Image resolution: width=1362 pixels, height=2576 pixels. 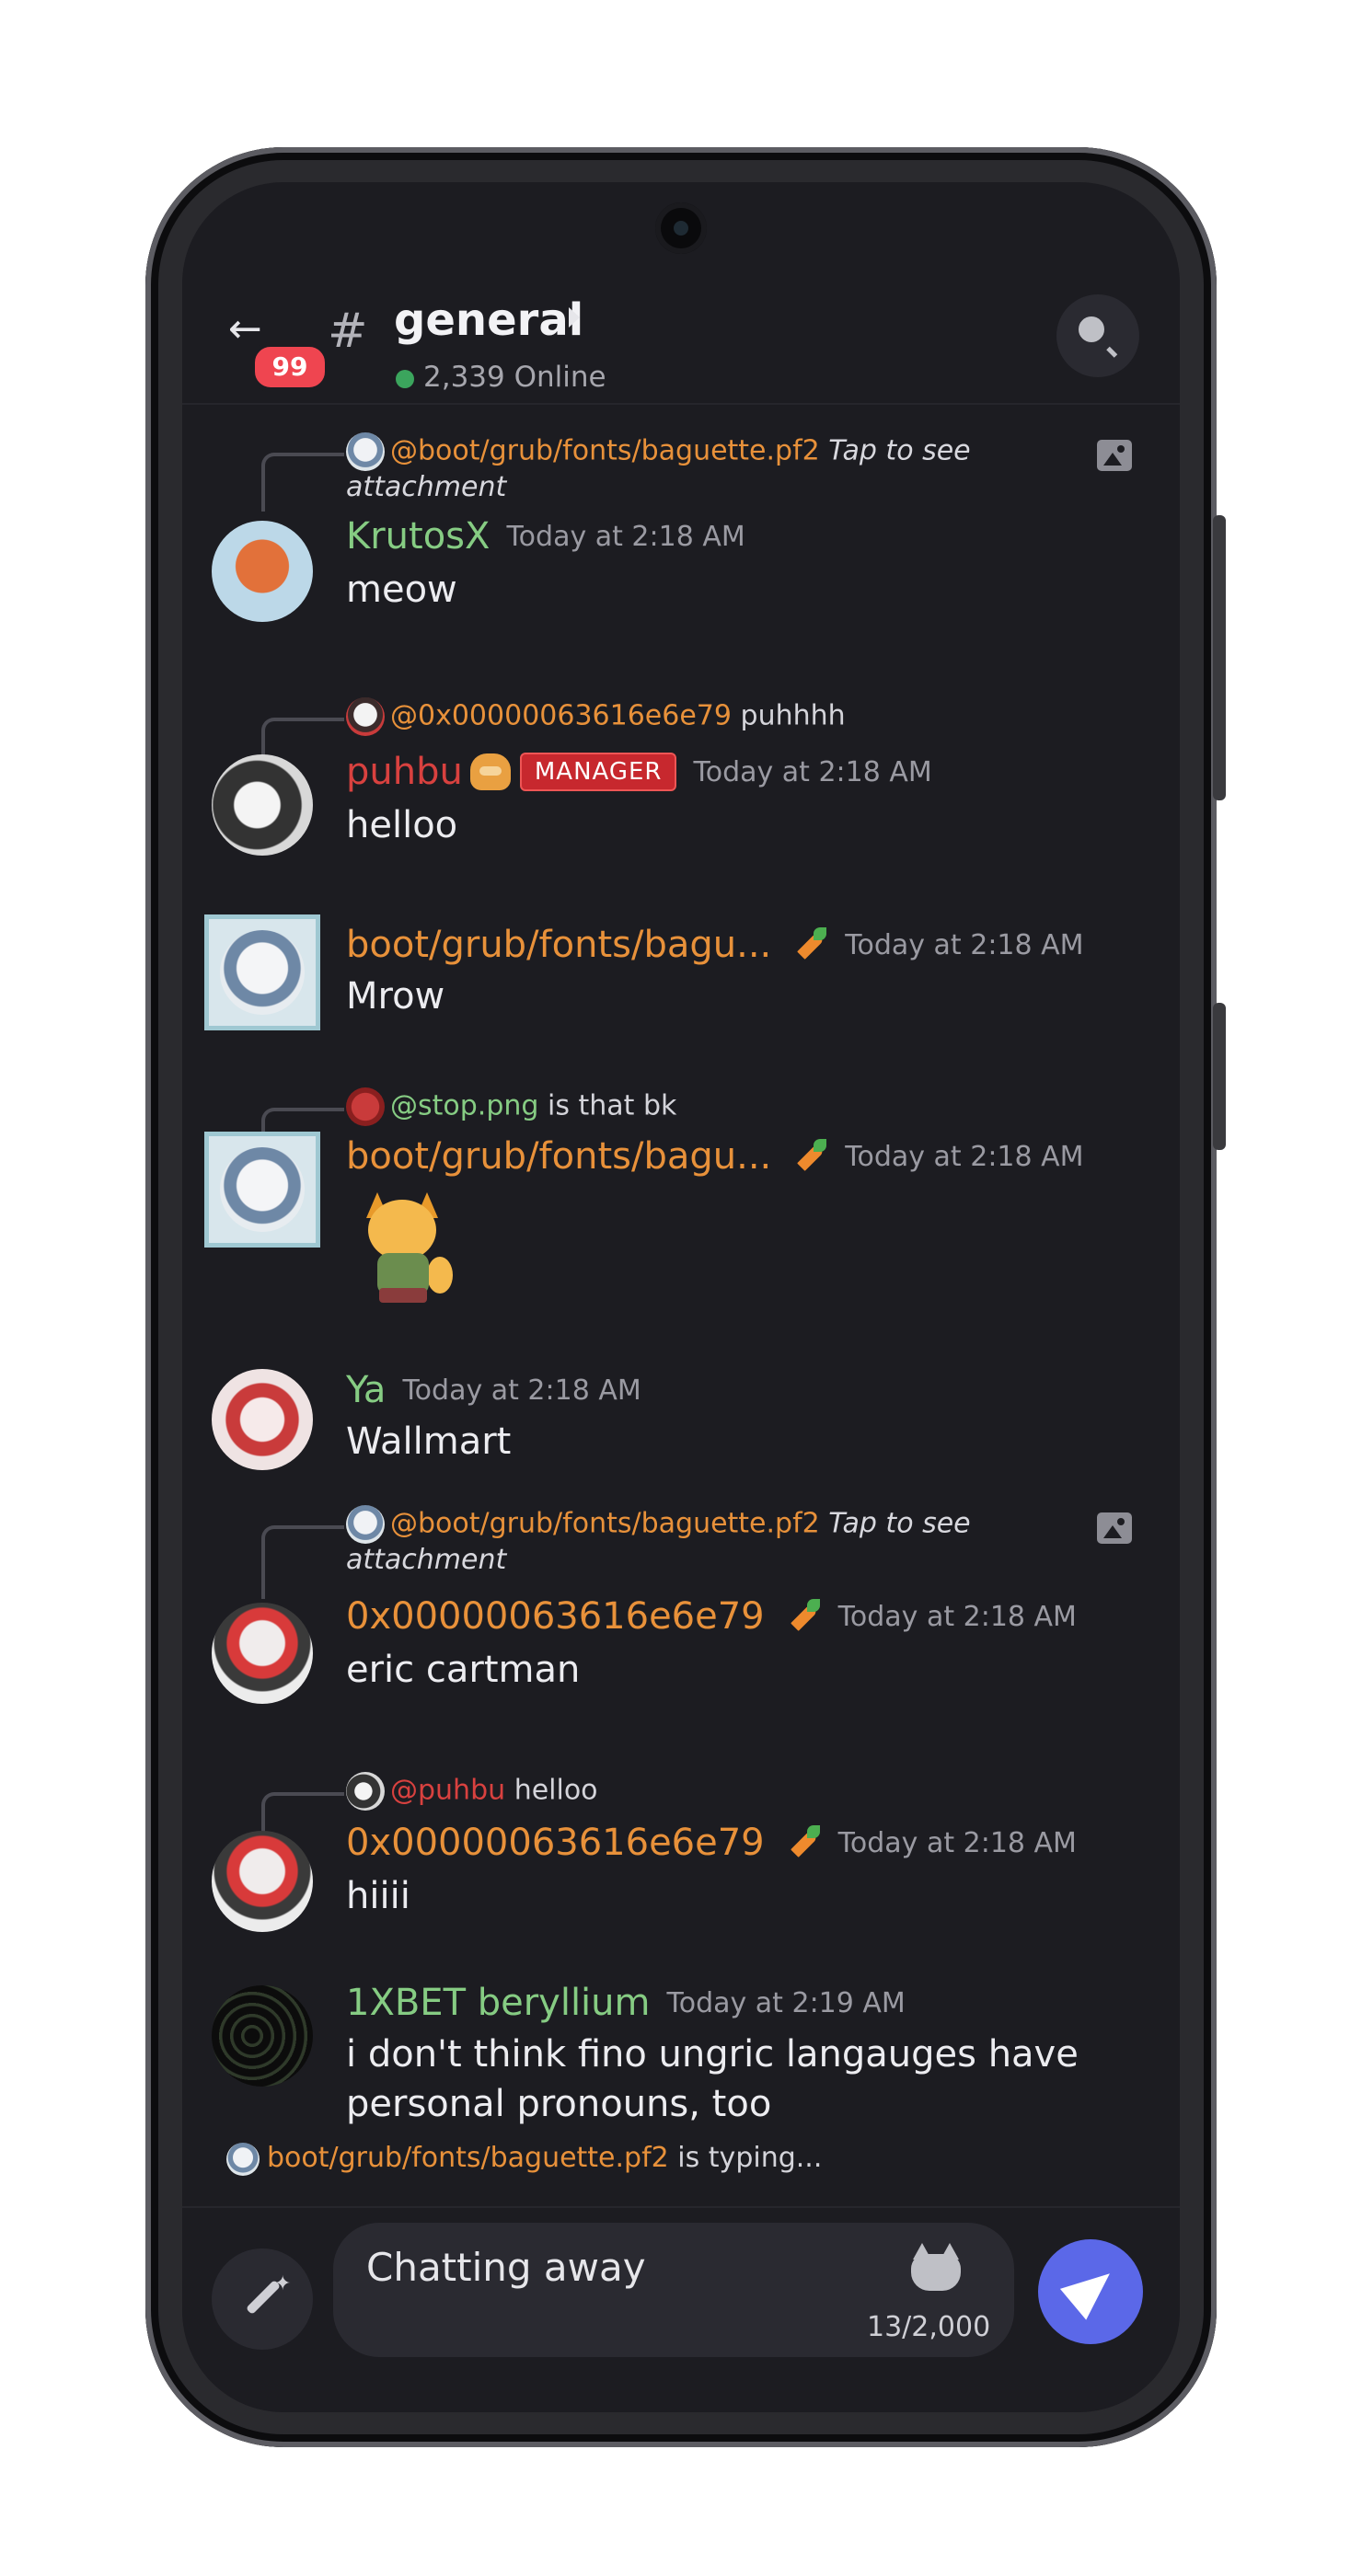 I want to click on reply-preview: @puhbu helloo, so click(x=472, y=1791).